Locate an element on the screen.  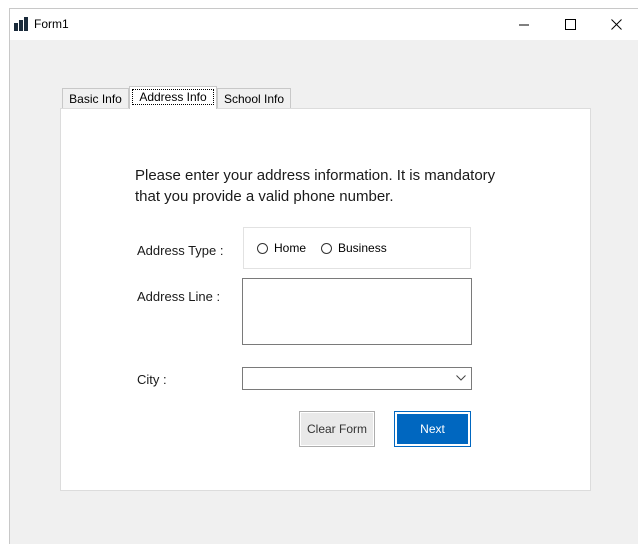
window-title: Form1 is located at coordinates (51, 24).